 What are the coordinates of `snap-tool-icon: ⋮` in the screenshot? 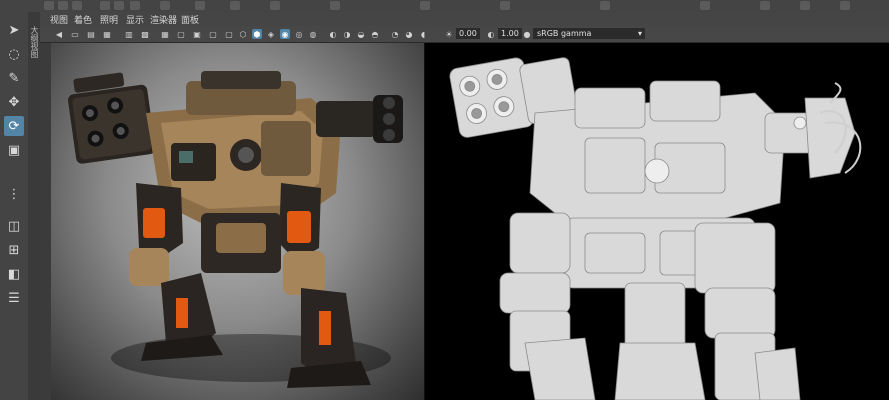 It's located at (14, 194).